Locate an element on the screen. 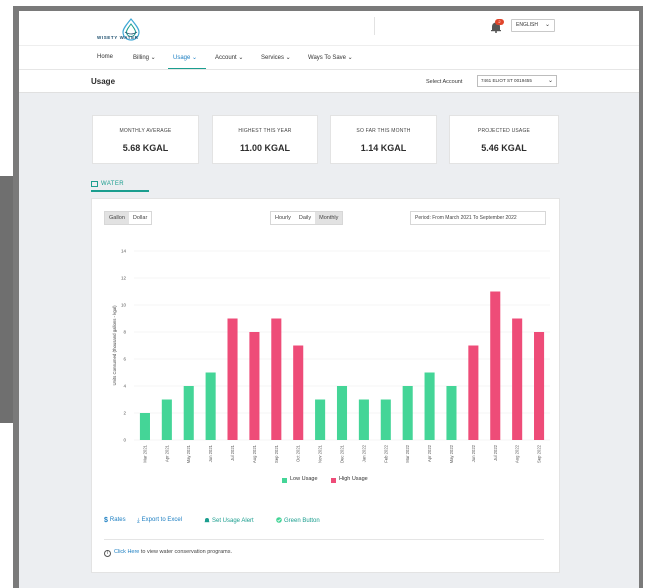 This screenshot has height=588, width=649. x-tick-label: Aug 2021 is located at coordinates (254, 453).